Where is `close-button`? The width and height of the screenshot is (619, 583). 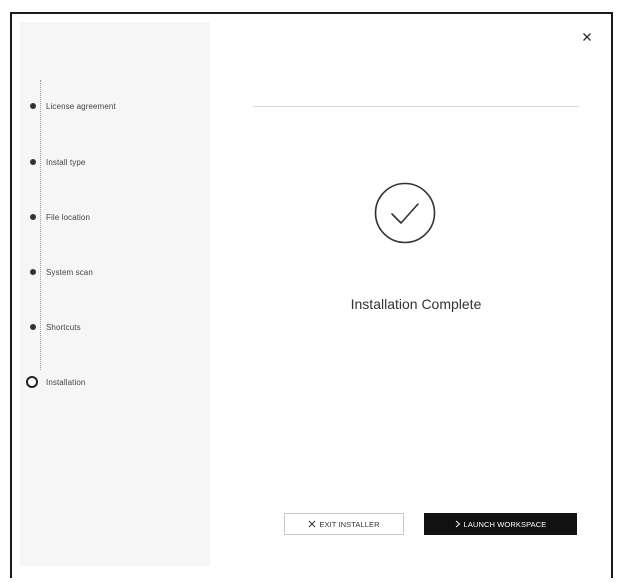
close-button is located at coordinates (587, 37).